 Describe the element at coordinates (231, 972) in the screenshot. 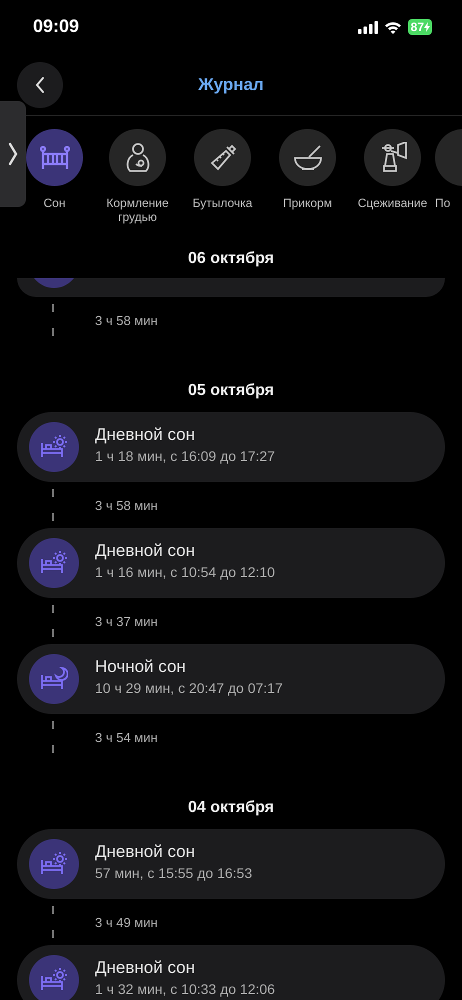

I see `sleep-card: Дневной сон 1 ч 32 мин, с 10:33 до 12:06` at that location.